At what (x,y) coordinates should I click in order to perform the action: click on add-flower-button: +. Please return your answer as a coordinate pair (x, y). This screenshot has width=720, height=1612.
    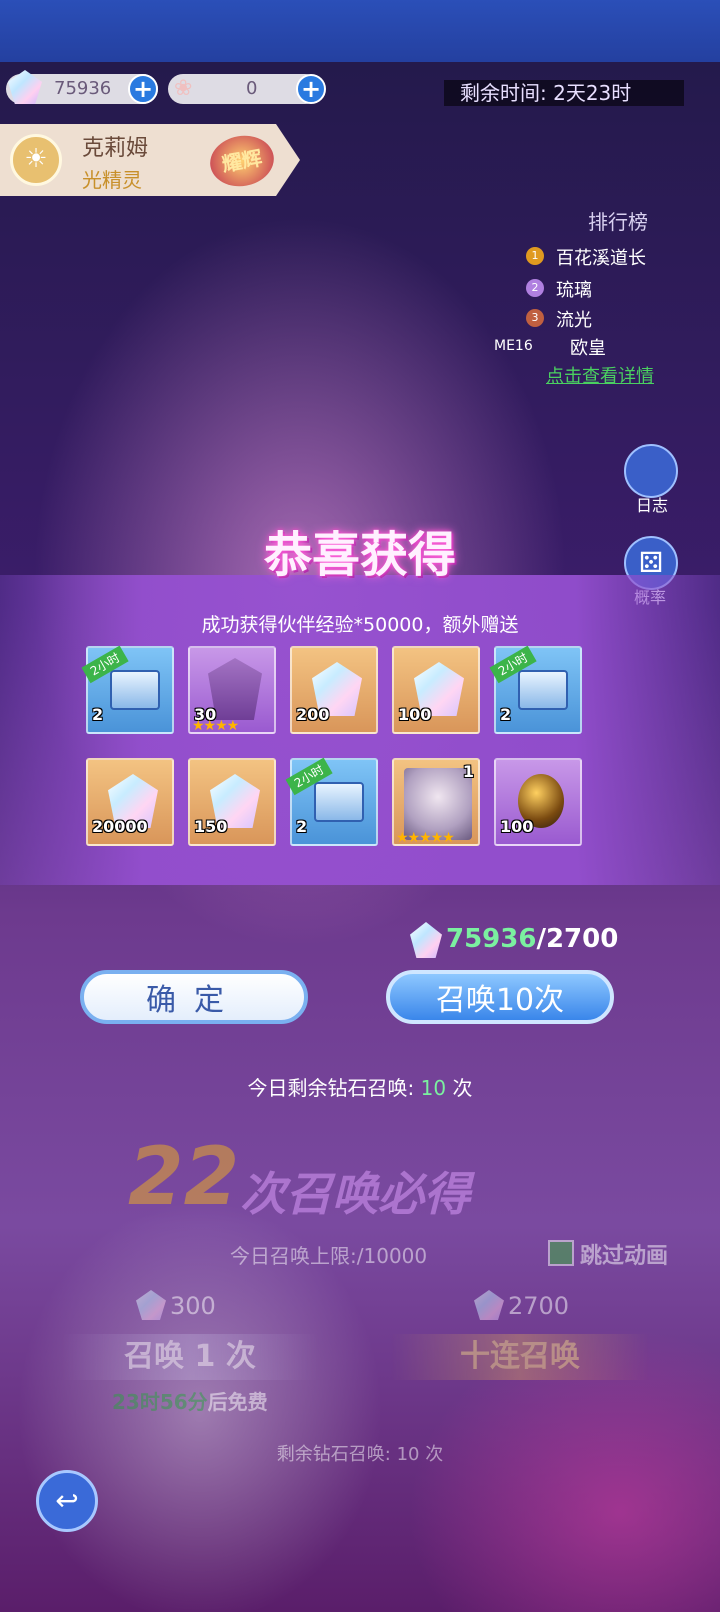
    Looking at the image, I should click on (311, 89).